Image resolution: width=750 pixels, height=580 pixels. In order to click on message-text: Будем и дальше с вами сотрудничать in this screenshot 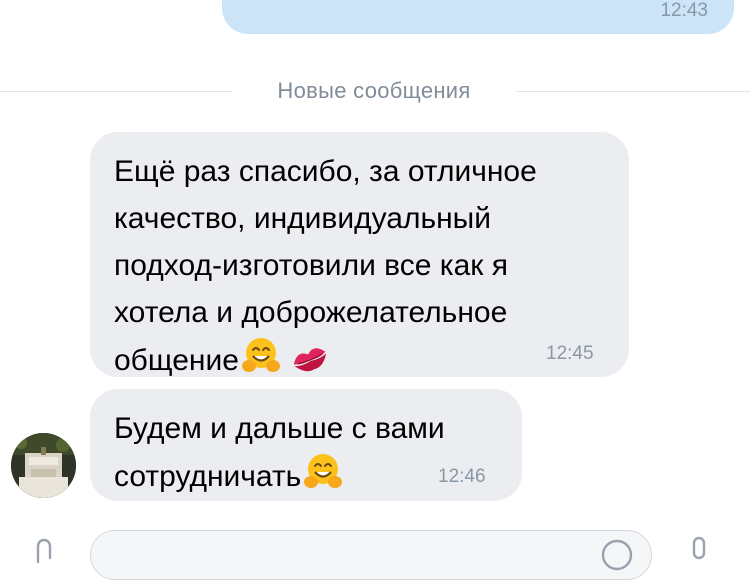, I will do `click(279, 452)`.